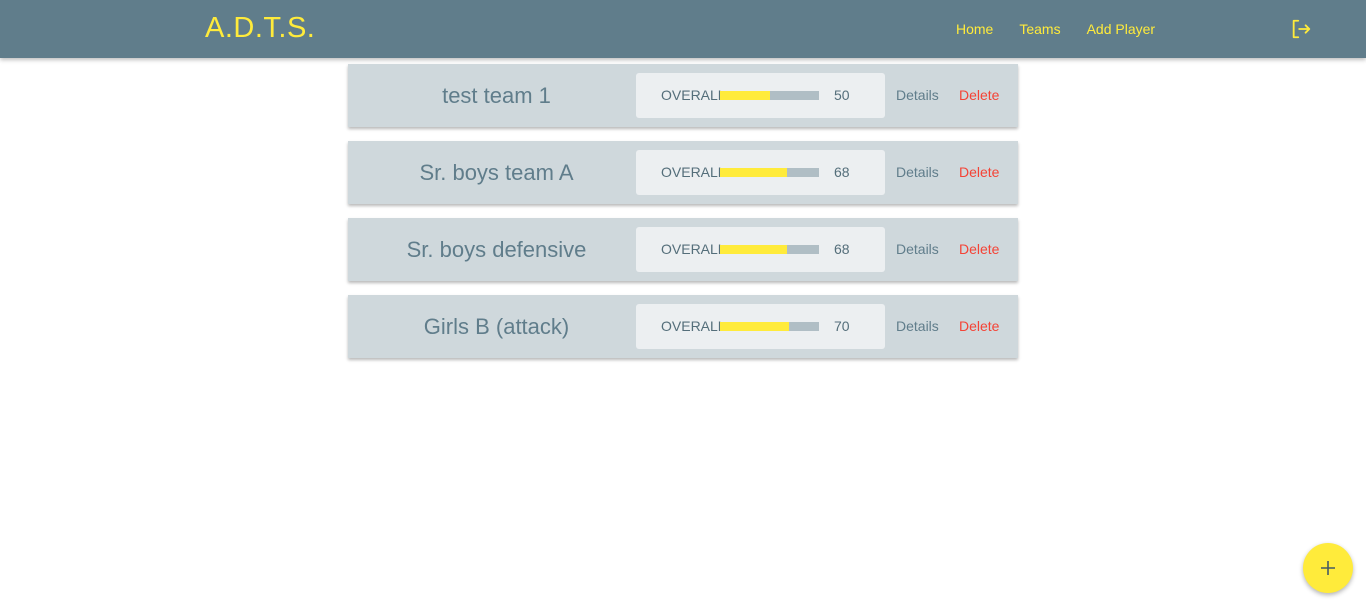 This screenshot has height=606, width=1366. What do you see at coordinates (842, 326) in the screenshot?
I see `overall-value: 70` at bounding box center [842, 326].